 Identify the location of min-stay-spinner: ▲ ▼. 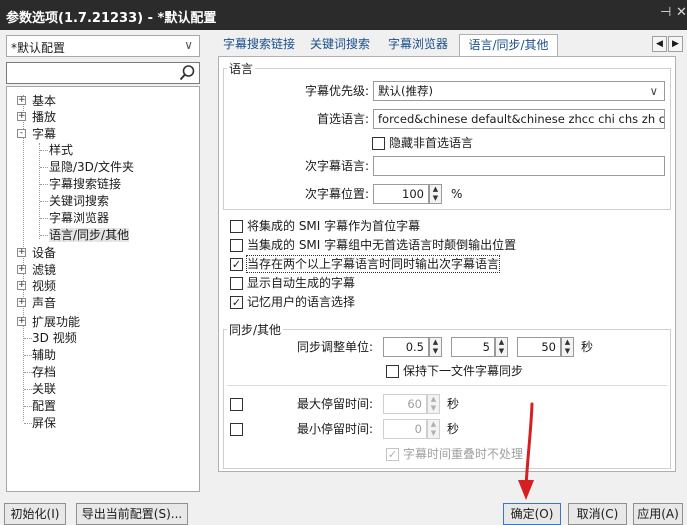
(433, 429).